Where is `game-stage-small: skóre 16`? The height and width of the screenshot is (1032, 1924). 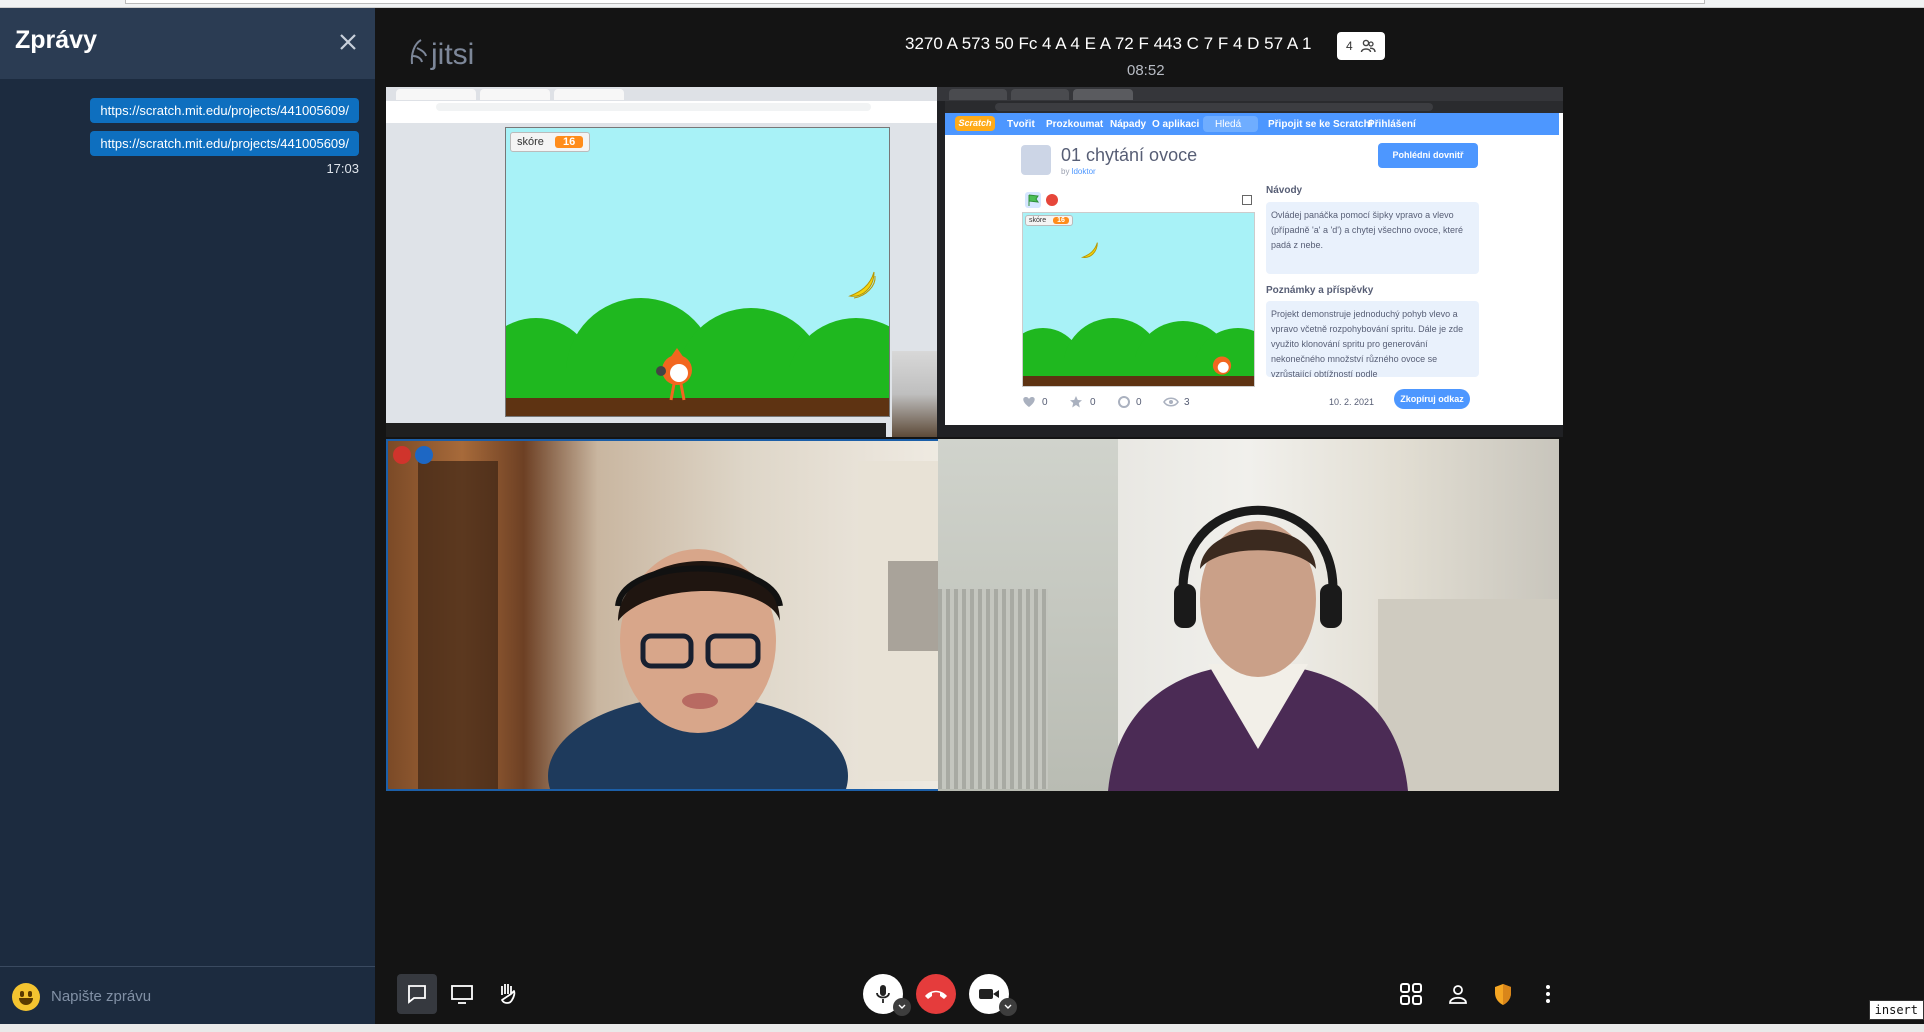 game-stage-small: skóre 16 is located at coordinates (1138, 299).